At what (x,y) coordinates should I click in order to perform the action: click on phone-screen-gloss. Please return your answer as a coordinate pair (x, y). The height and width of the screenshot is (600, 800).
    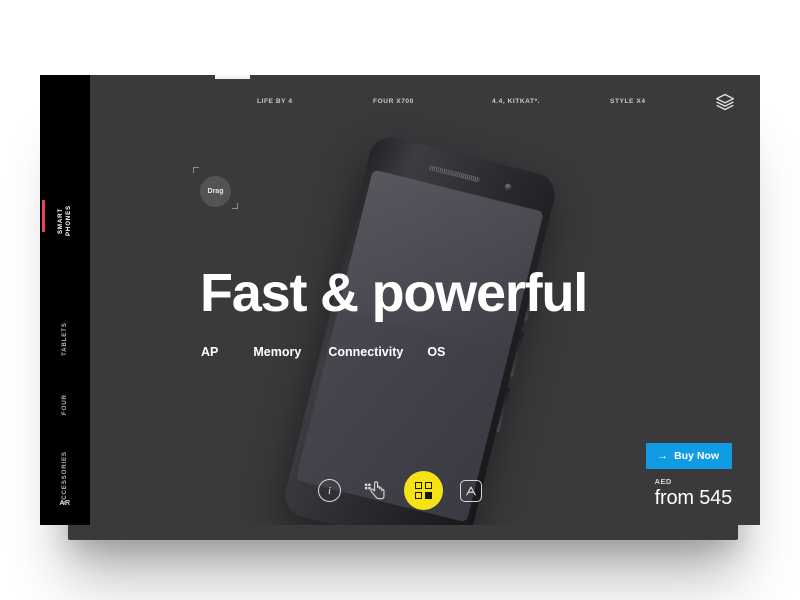
    Looking at the image, I should click on (441, 260).